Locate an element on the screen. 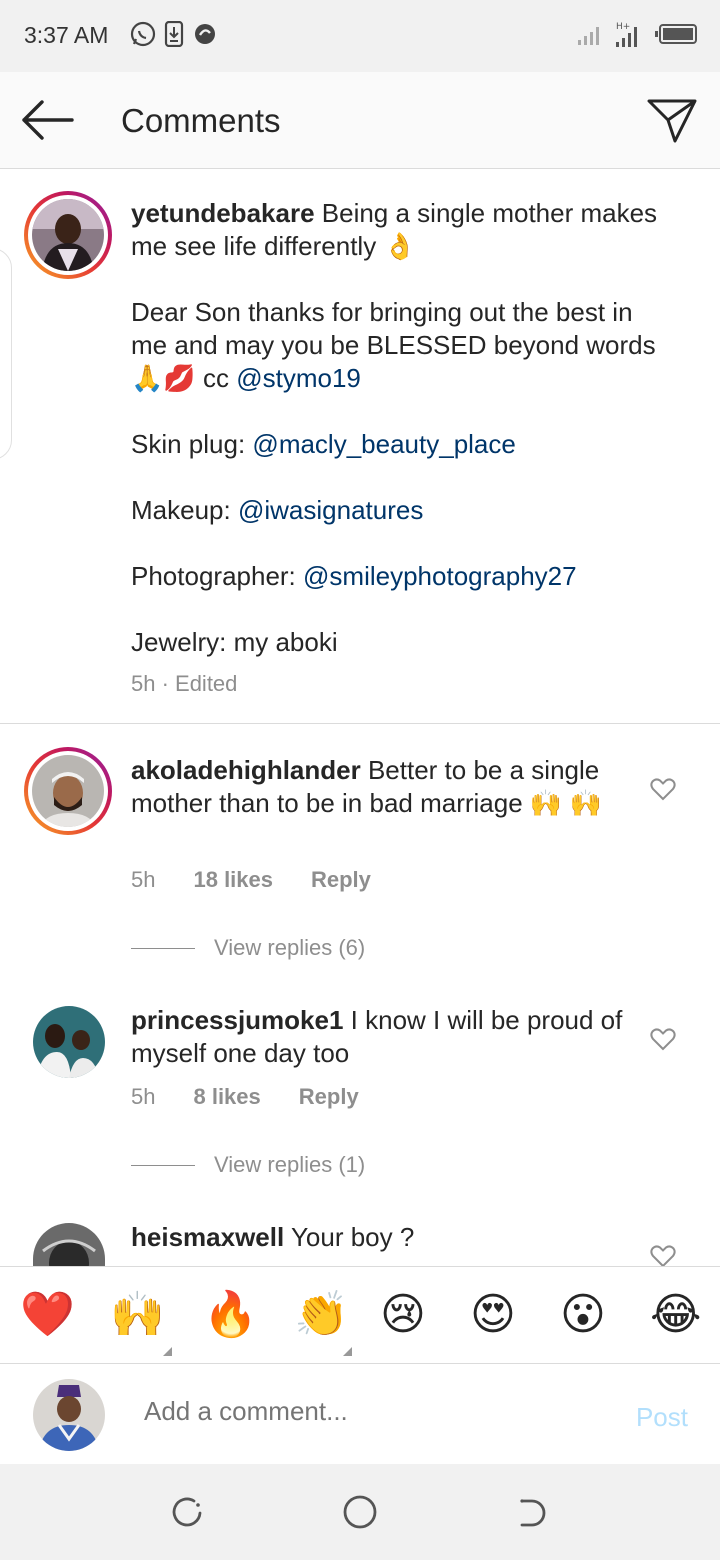 The width and height of the screenshot is (720, 1560). pray-kiss-emoji: 🙏💋 is located at coordinates (163, 378).